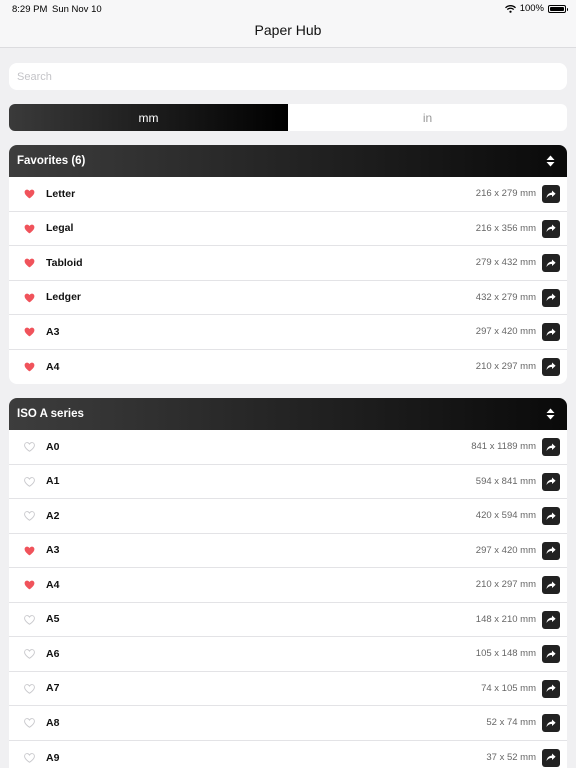  I want to click on list-item: A8 52 x 74 mm, so click(288, 723).